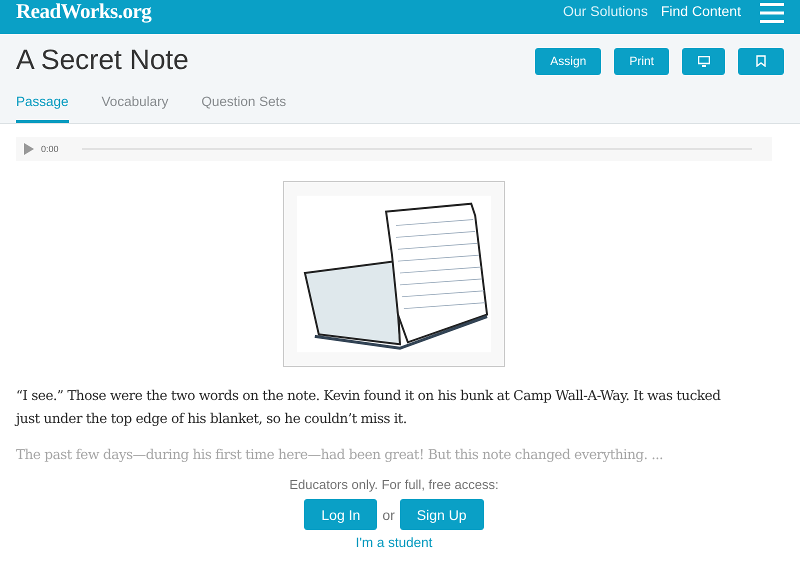 The width and height of the screenshot is (800, 564). Describe the element at coordinates (394, 542) in the screenshot. I see `student-link: I'm a student` at that location.